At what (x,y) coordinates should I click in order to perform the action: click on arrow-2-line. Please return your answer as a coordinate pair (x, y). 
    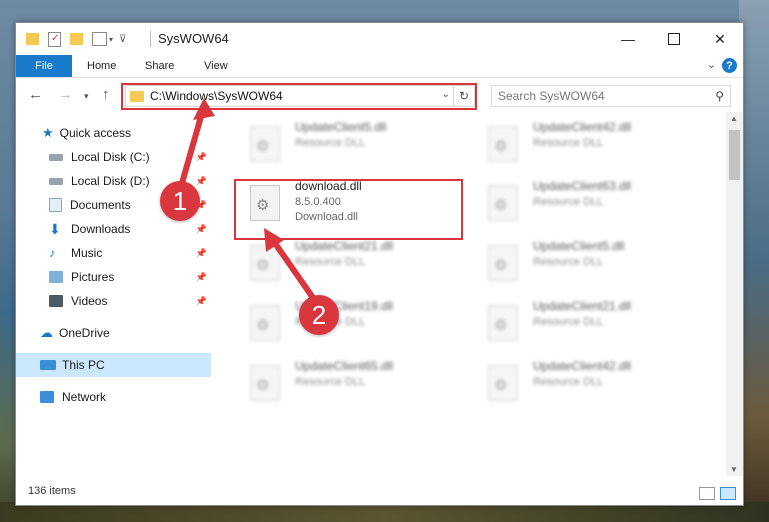
    Looking at the image, I should click on (294, 270).